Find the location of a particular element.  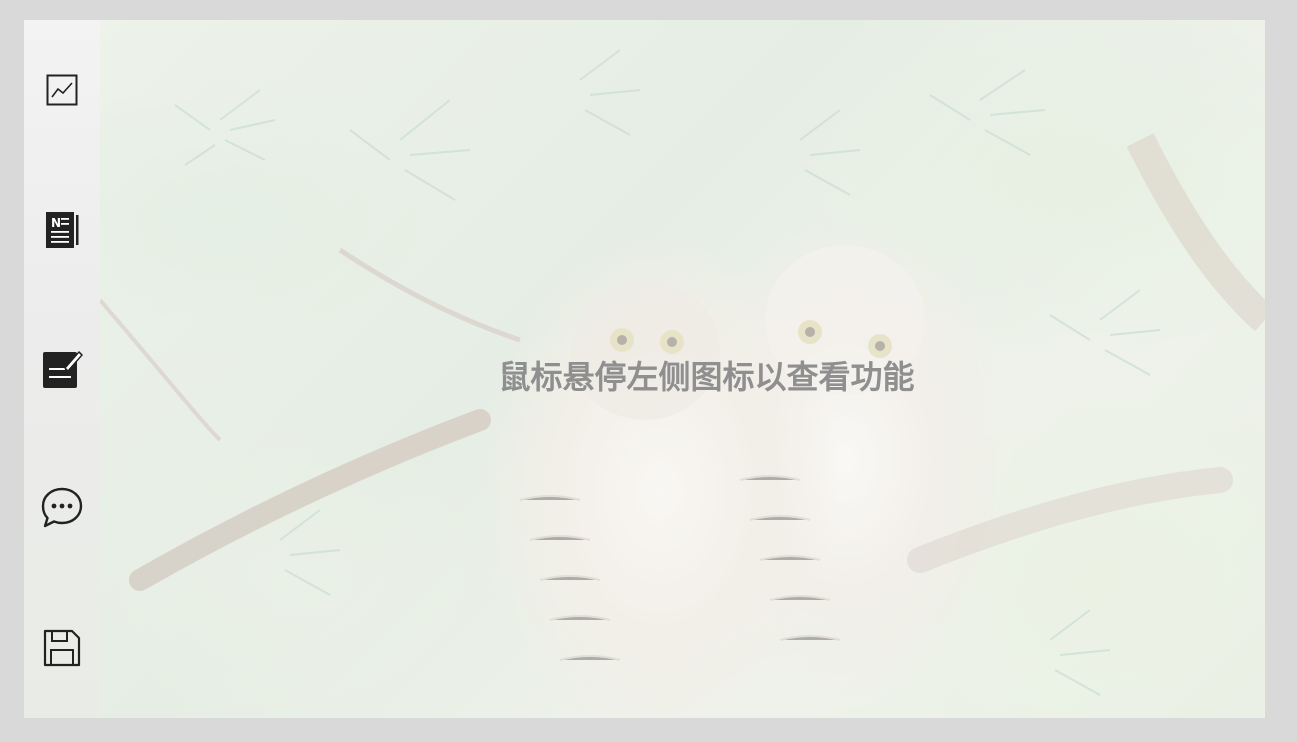

save-floppy-icon is located at coordinates (62, 648).